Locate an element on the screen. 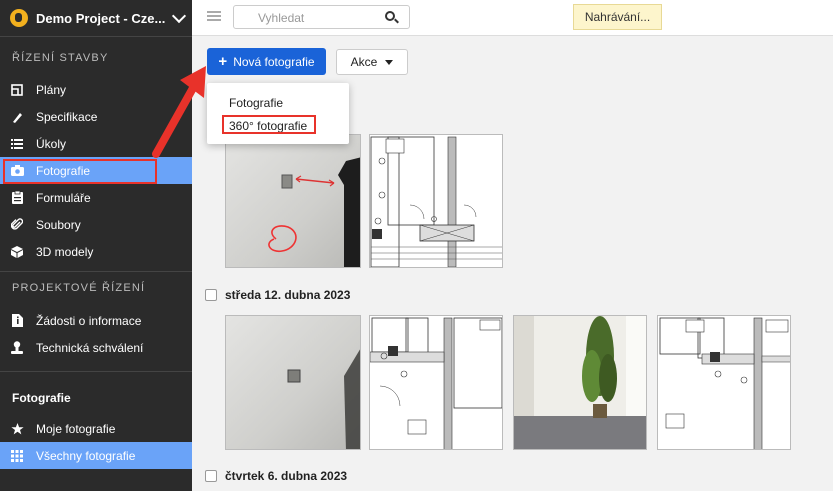 Image resolution: width=833 pixels, height=491 pixels. sidebar-item-label: Všechny fotografie is located at coordinates (86, 455).